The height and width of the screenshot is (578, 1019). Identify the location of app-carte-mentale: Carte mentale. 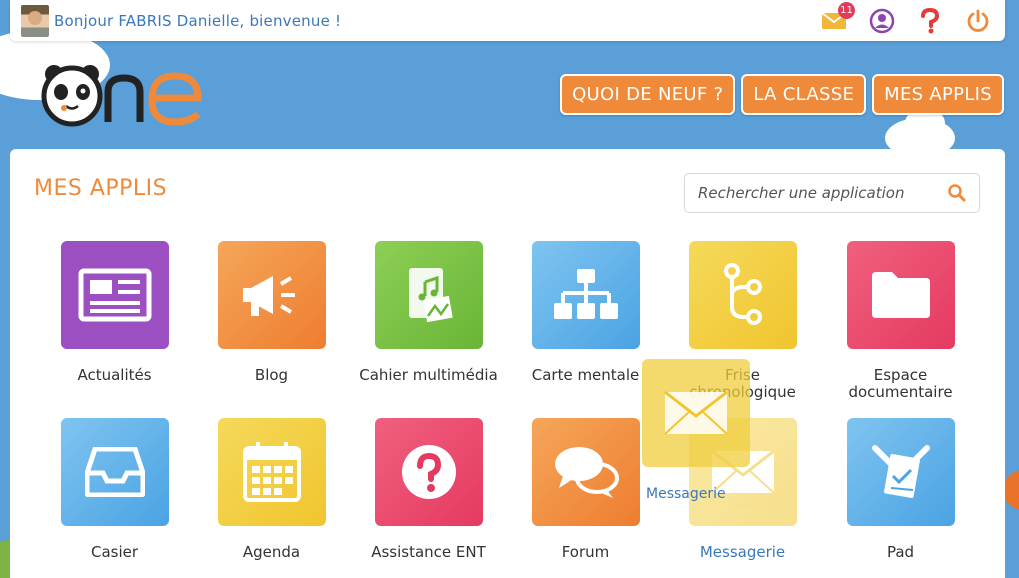
(585, 312).